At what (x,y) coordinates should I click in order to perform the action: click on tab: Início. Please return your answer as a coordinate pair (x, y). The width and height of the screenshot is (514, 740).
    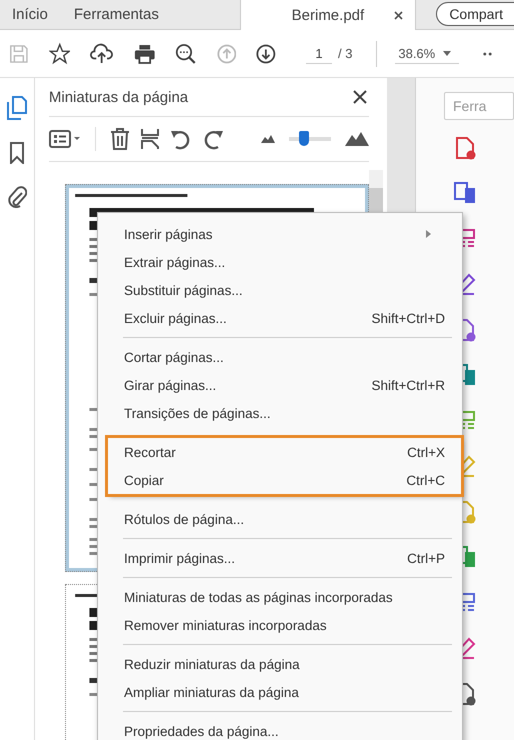
    Looking at the image, I should click on (30, 14).